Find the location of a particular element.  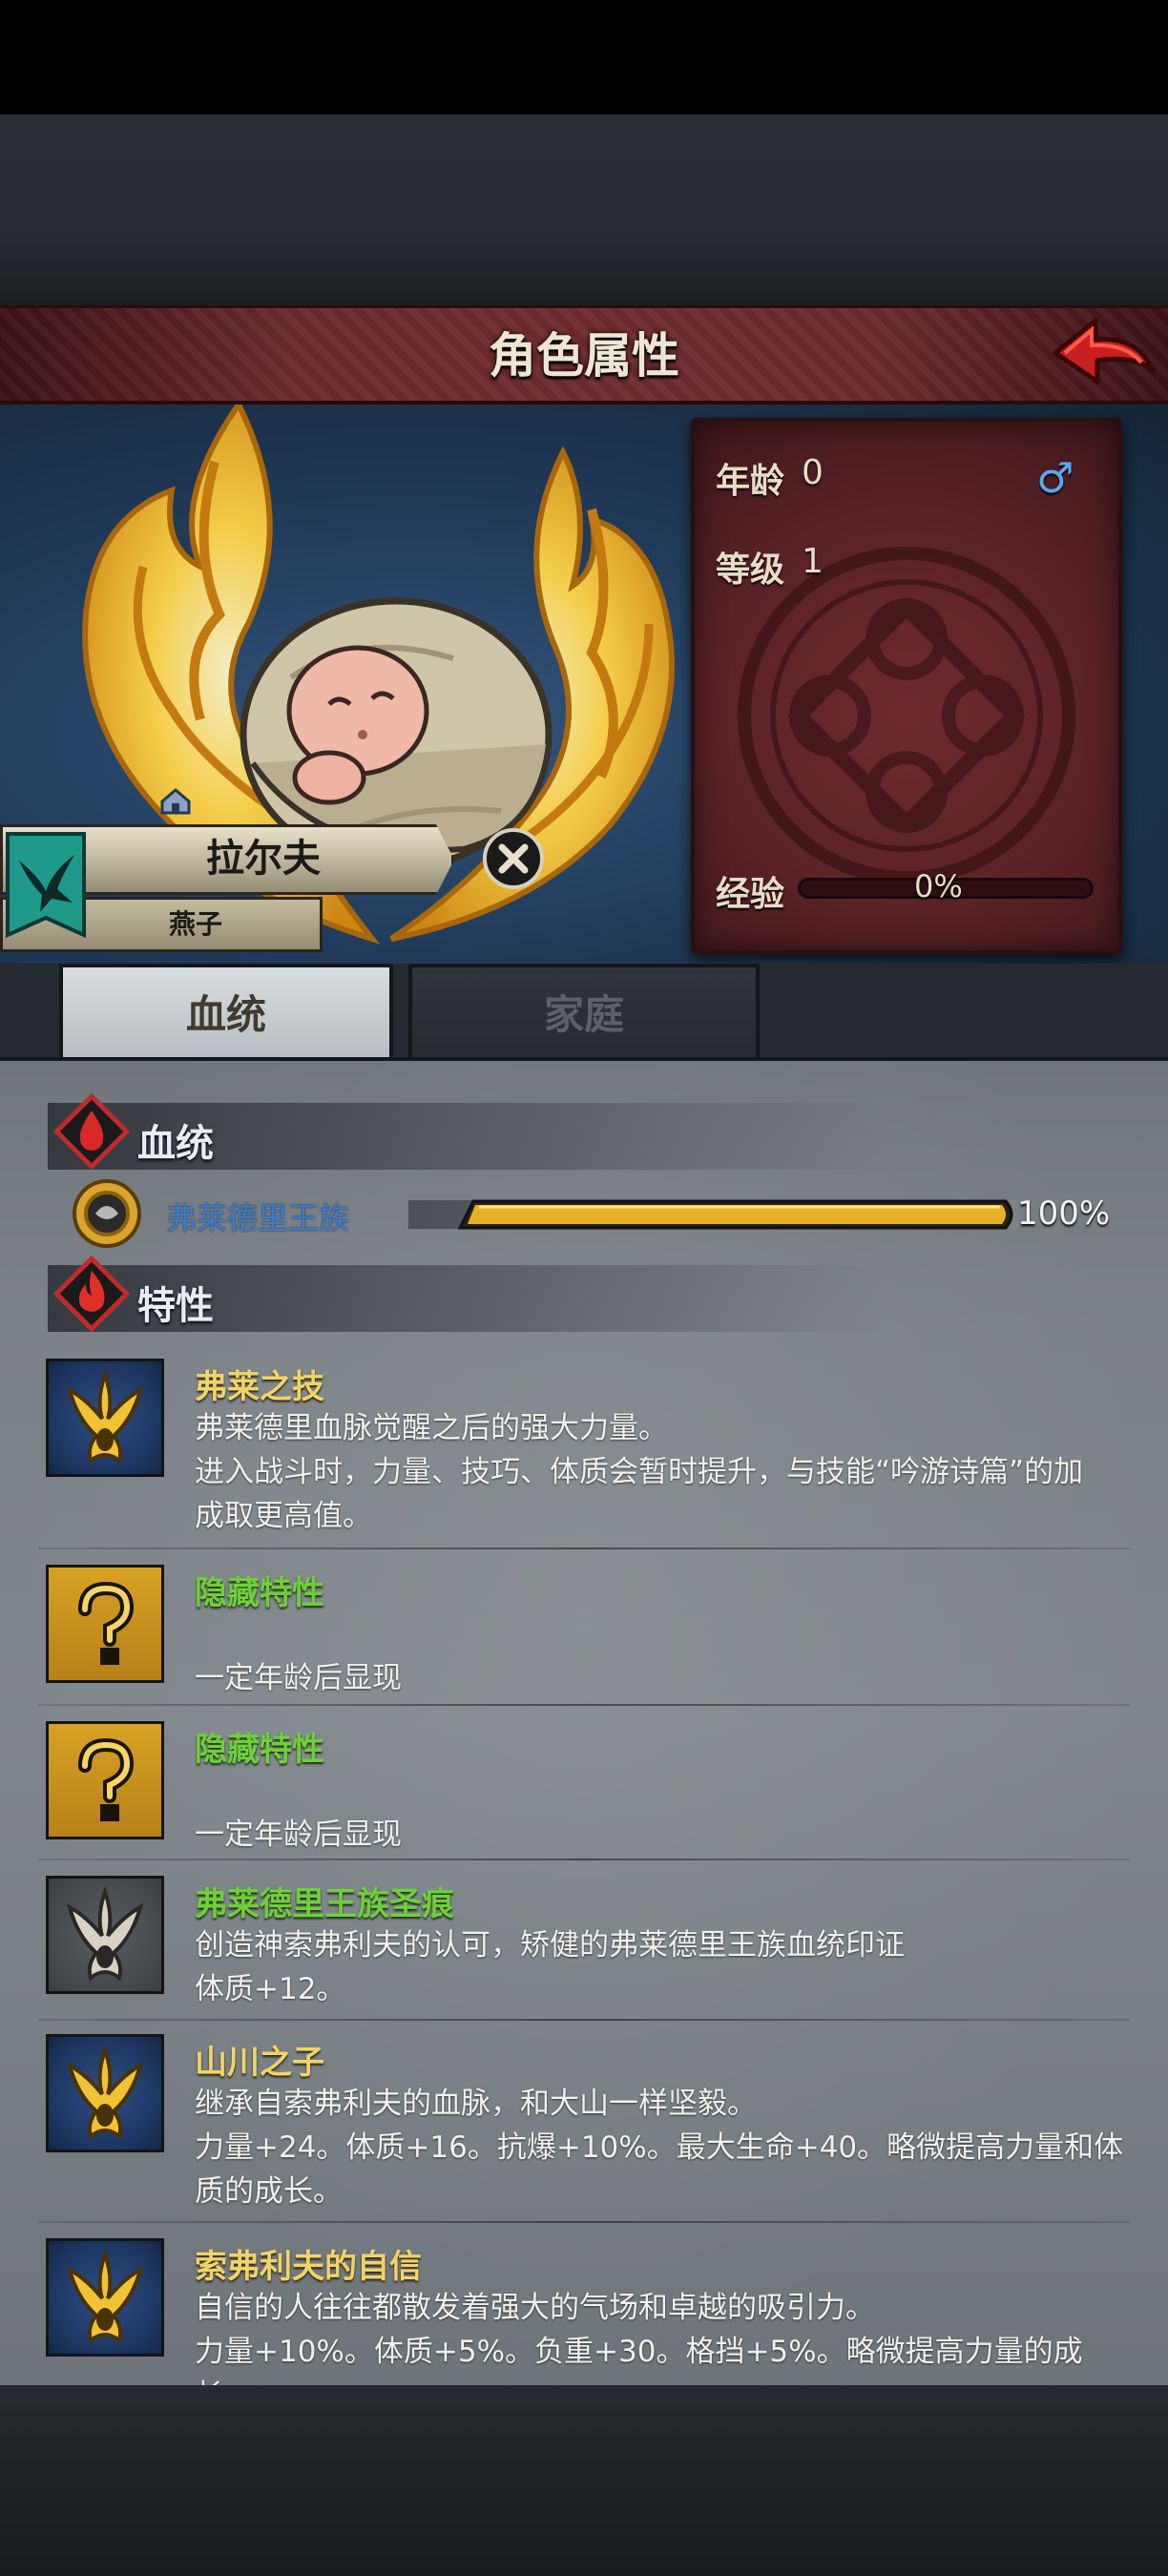

title-bar: 角色属性 is located at coordinates (584, 355).